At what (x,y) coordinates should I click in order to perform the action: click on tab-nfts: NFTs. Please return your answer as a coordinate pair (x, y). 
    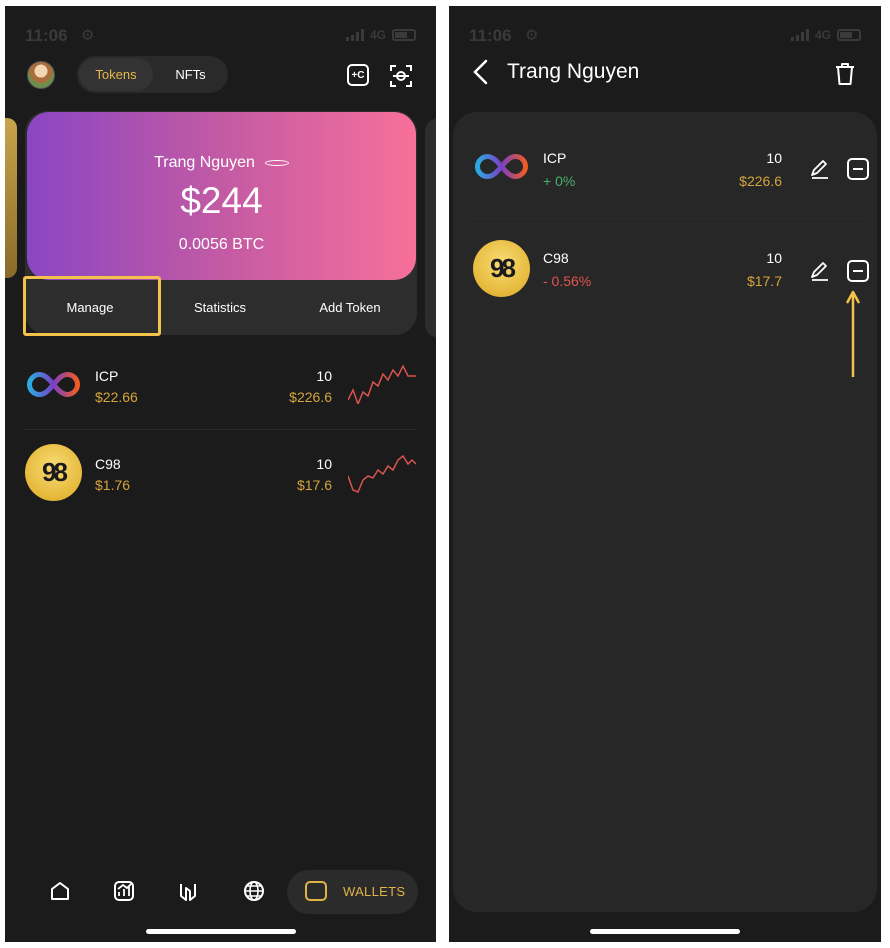
    Looking at the image, I should click on (190, 74).